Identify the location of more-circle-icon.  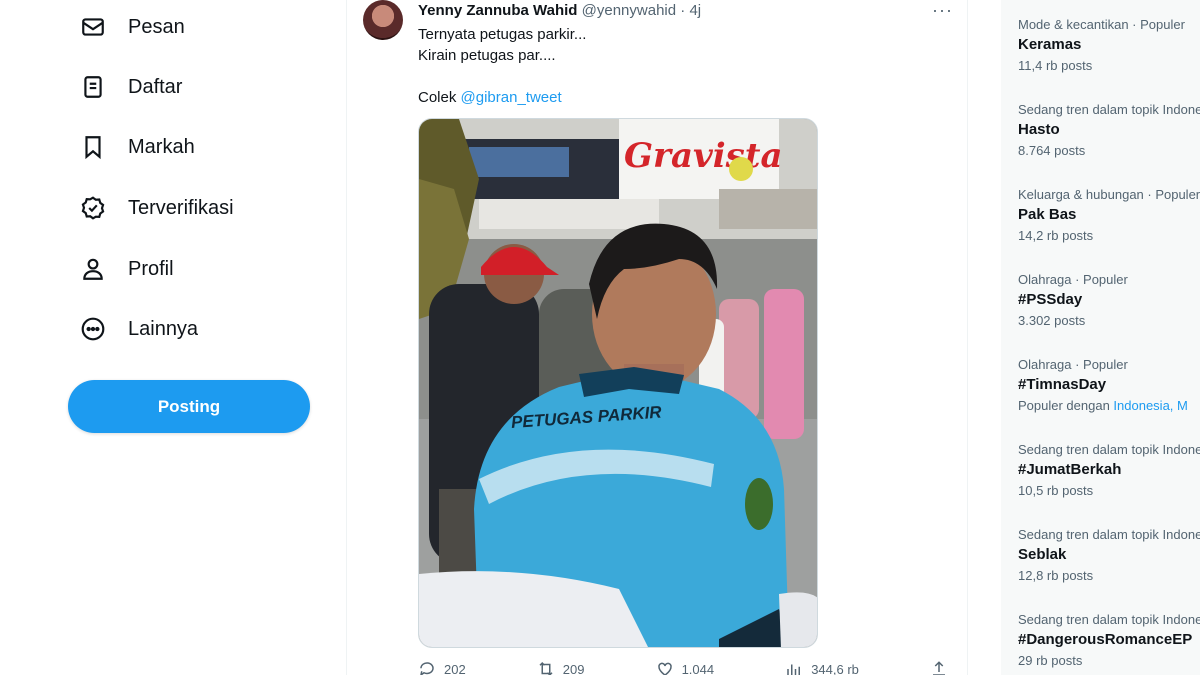
(93, 329).